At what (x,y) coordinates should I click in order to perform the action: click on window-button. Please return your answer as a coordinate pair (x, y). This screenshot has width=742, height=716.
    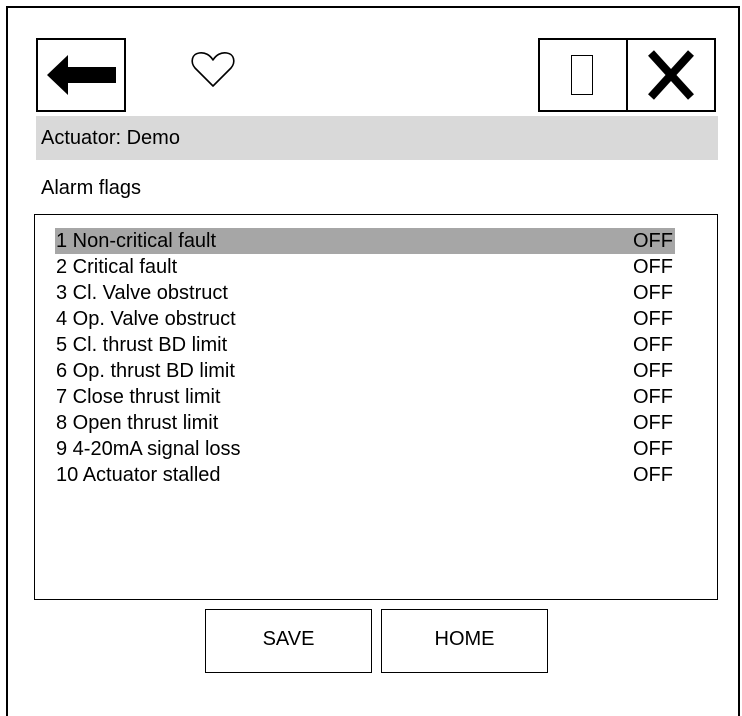
    Looking at the image, I should click on (583, 75).